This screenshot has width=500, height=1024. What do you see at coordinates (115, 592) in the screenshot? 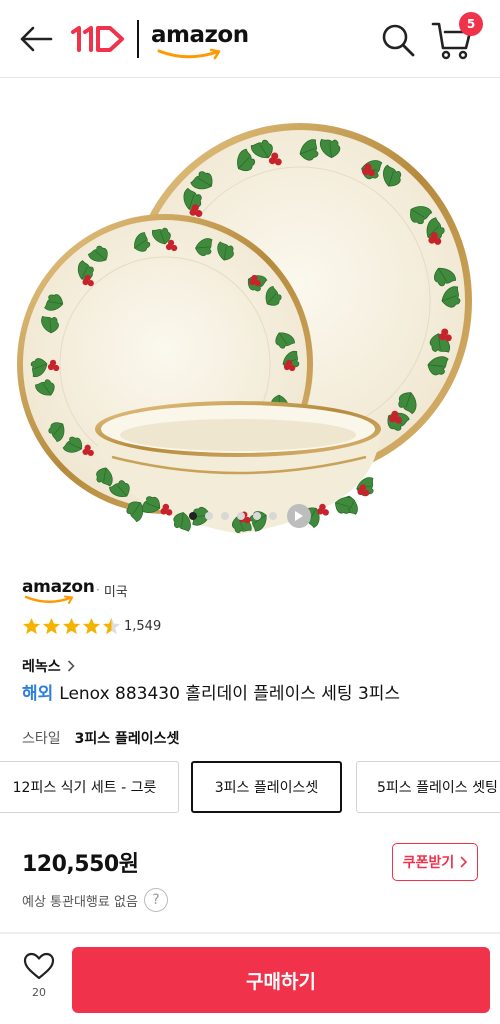
I see `seller-country: 미국` at bounding box center [115, 592].